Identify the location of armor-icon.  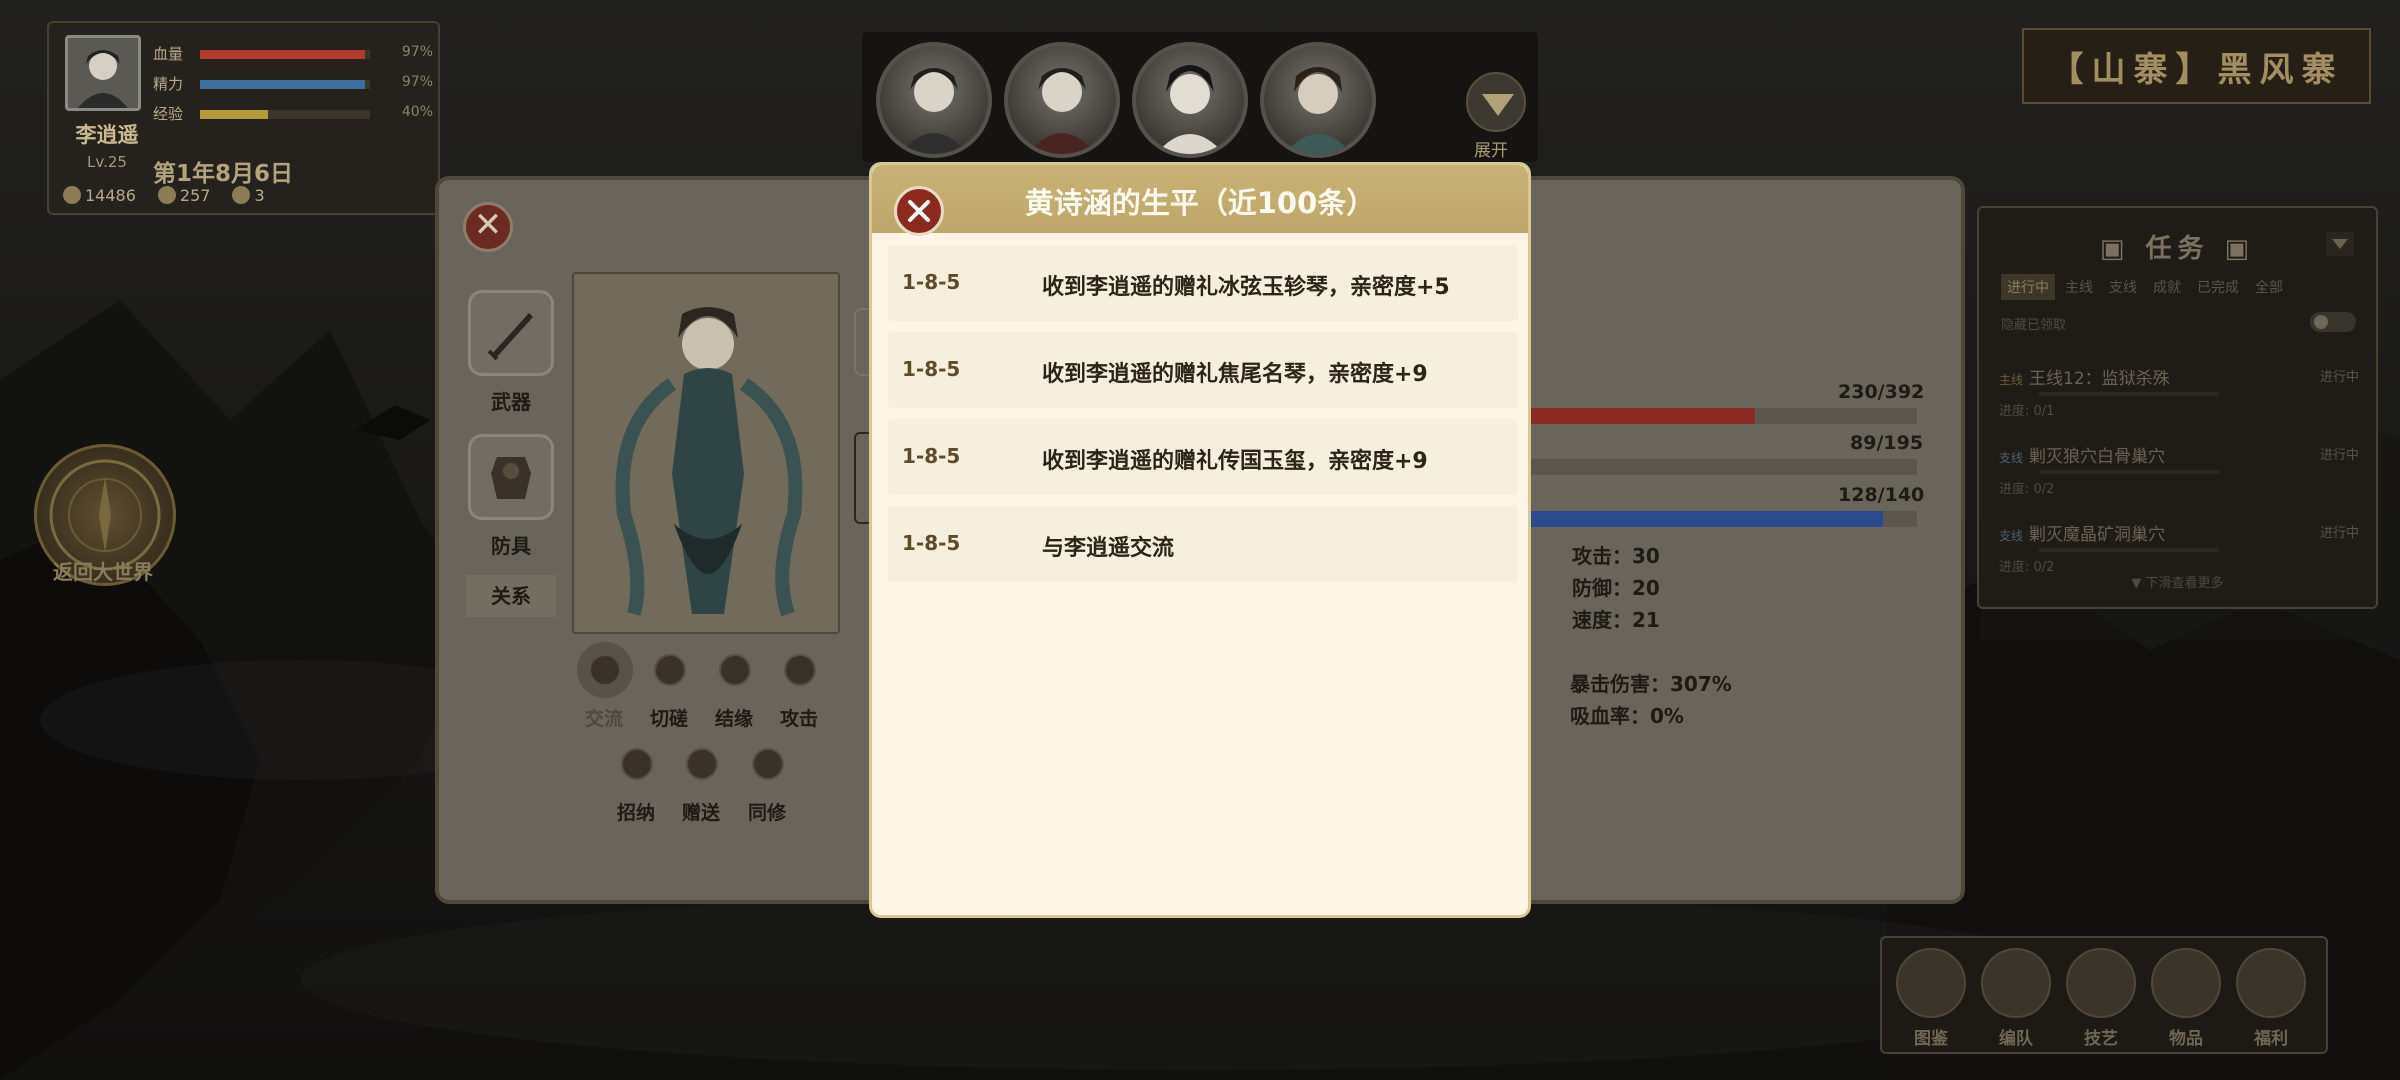
(511, 478).